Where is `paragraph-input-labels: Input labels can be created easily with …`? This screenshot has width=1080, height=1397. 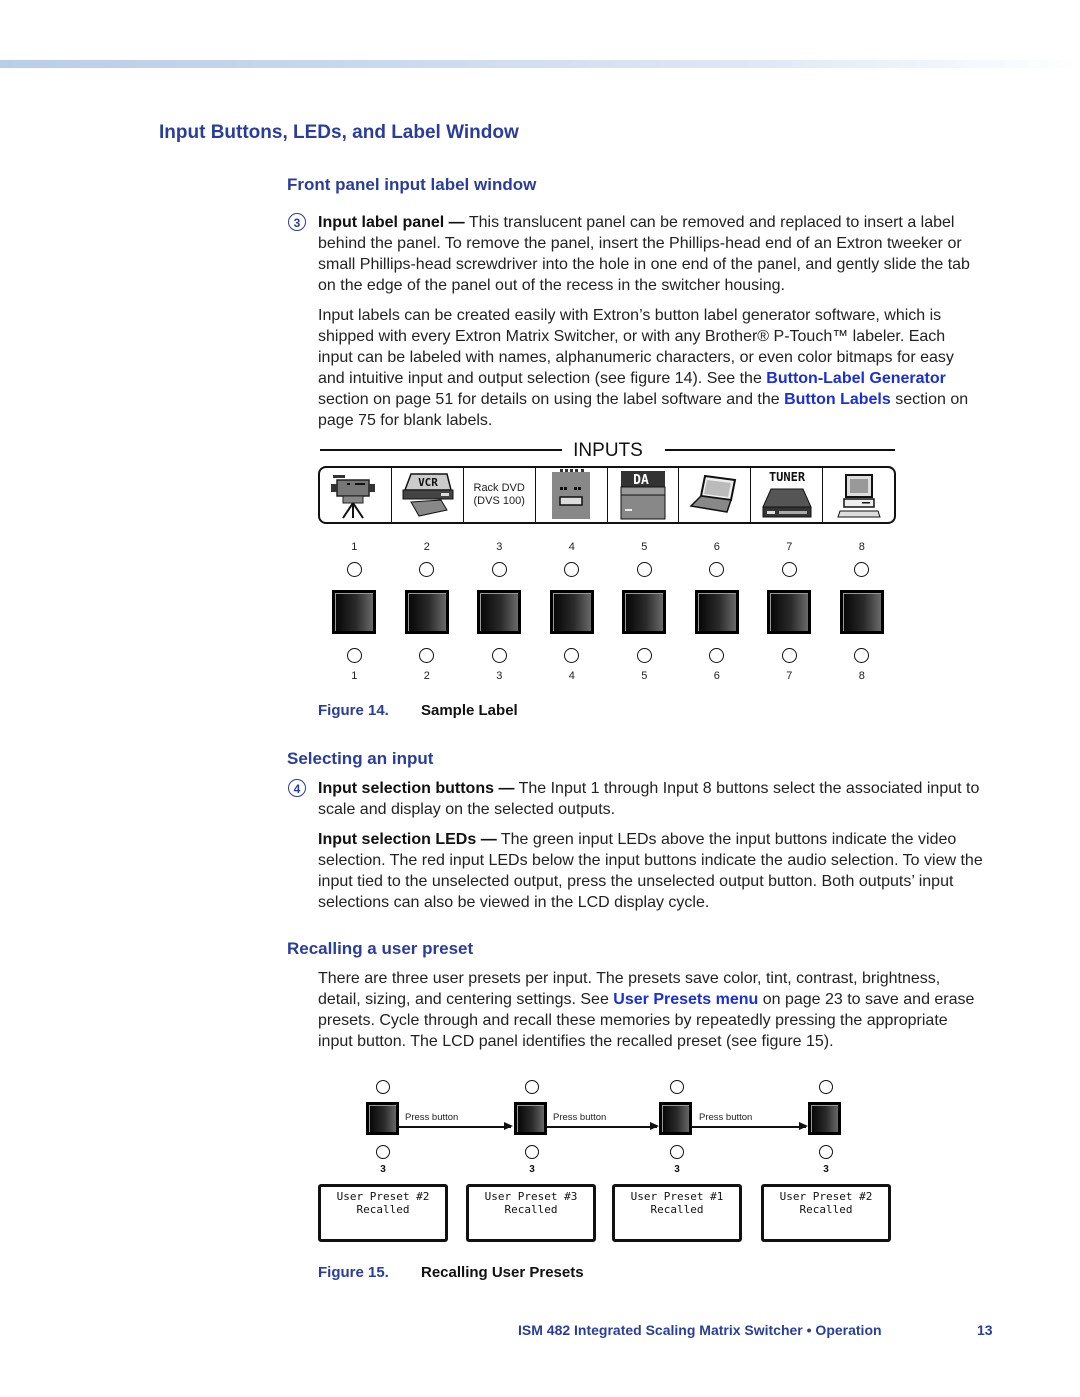 paragraph-input-labels: Input labels can be created easily with … is located at coordinates (650, 368).